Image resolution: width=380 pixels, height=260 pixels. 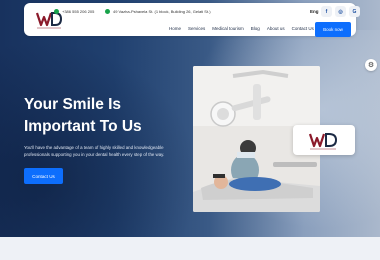 What do you see at coordinates (109, 116) in the screenshot?
I see `hero-headline: Your Smile Is Important To Us` at bounding box center [109, 116].